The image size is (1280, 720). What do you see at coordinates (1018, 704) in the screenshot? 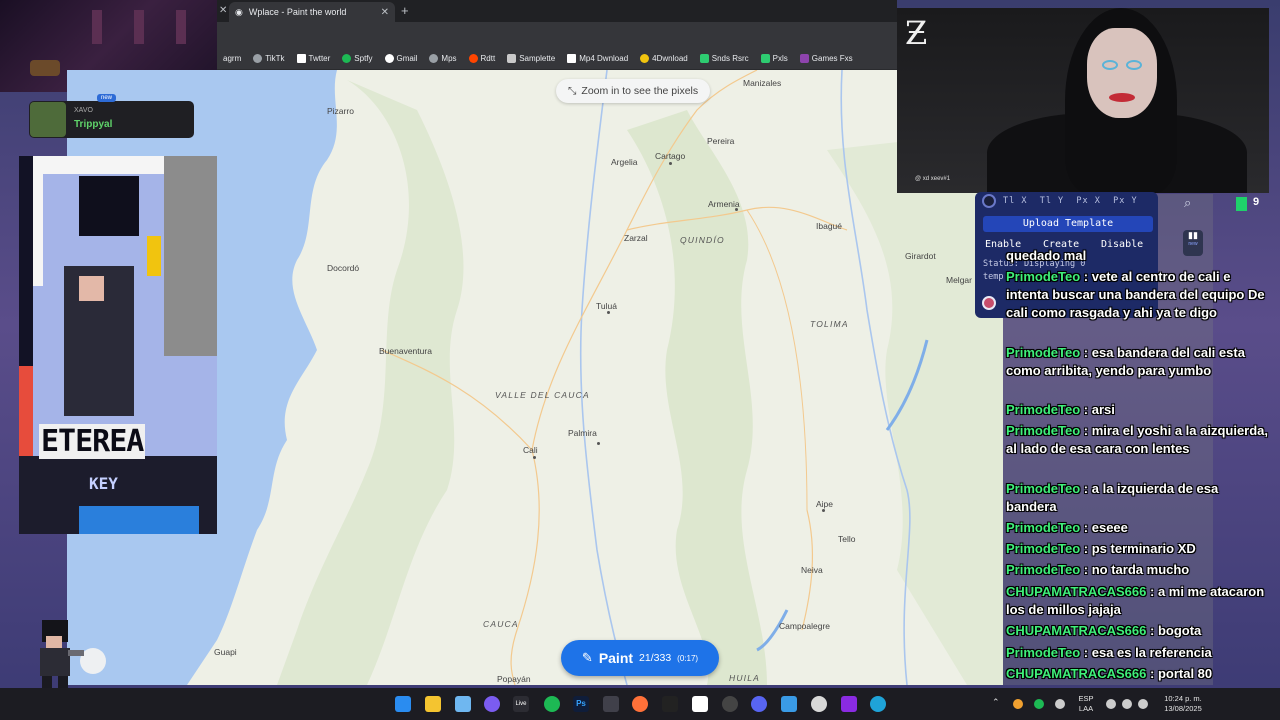
I see `tray-icon` at bounding box center [1018, 704].